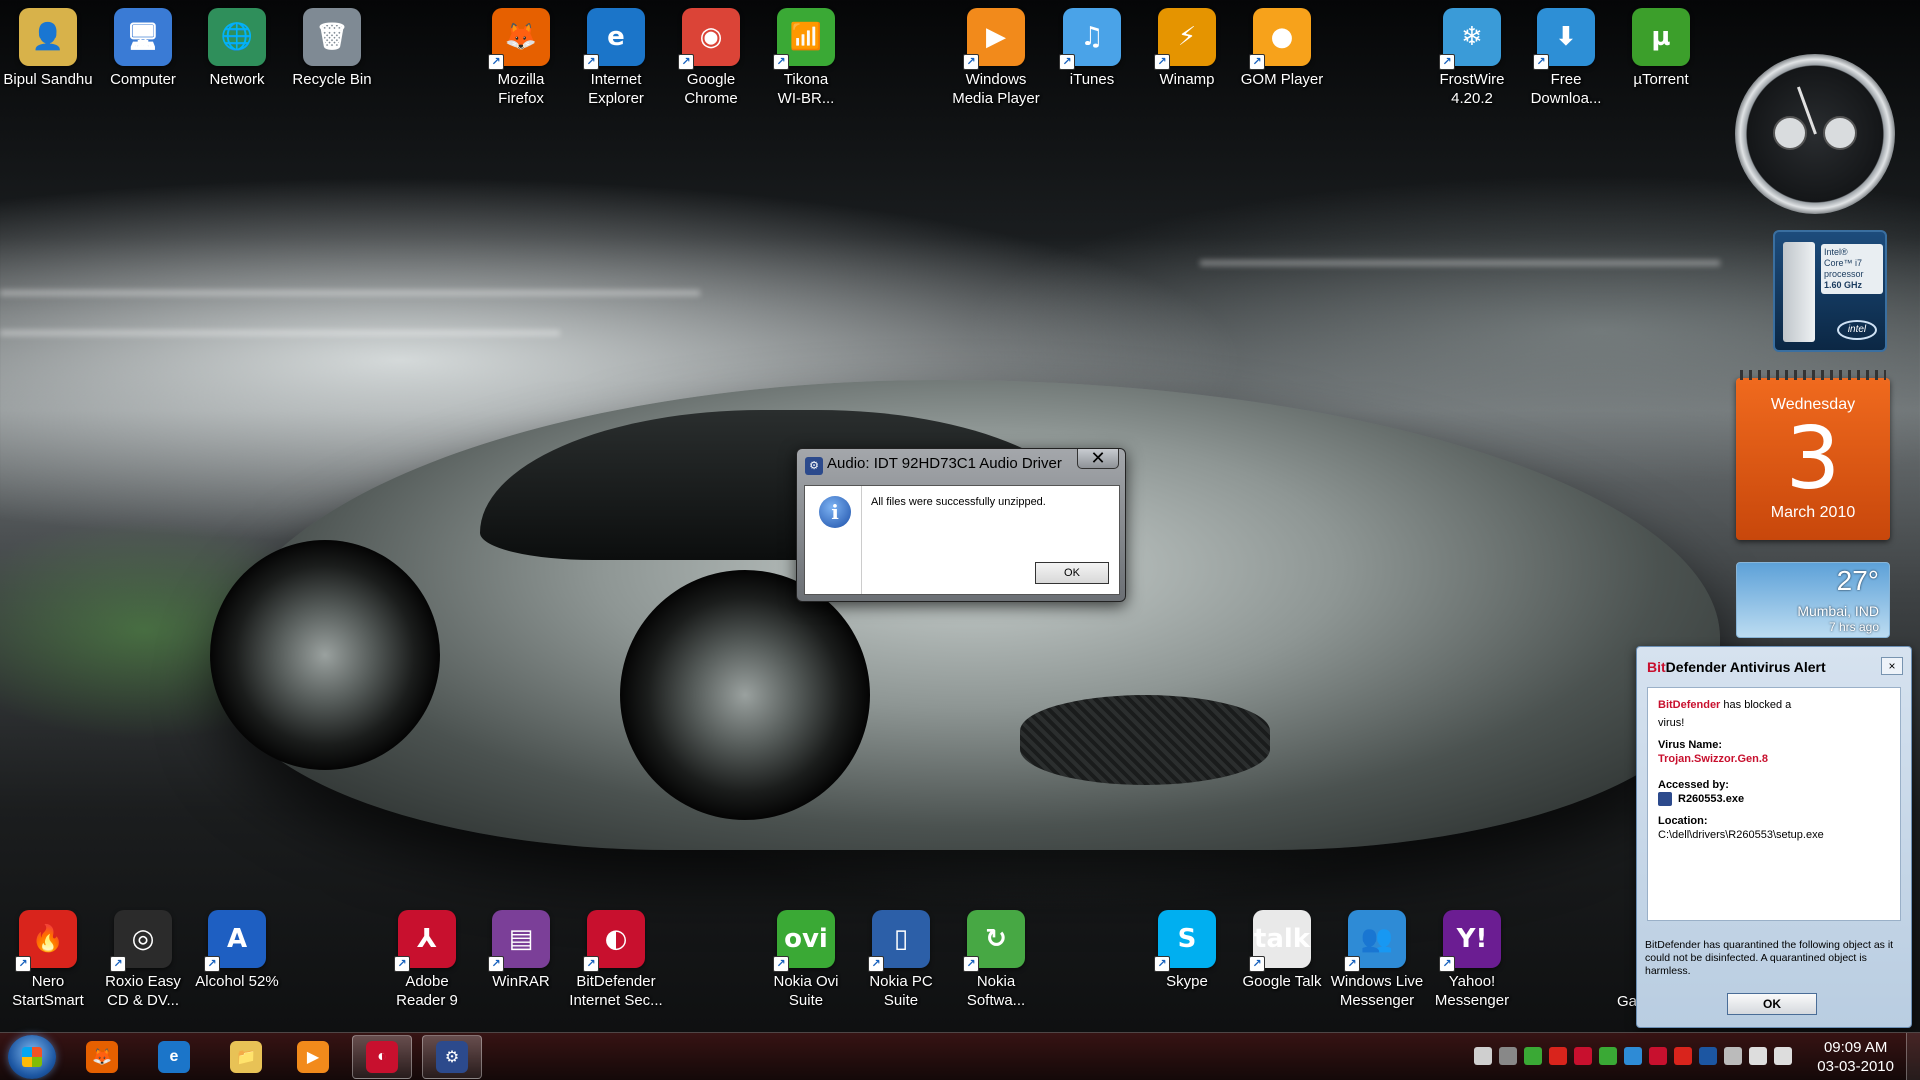 The width and height of the screenshot is (1920, 1080). I want to click on desktop-icon-utorrent: µ µTorrent, so click(1661, 48).